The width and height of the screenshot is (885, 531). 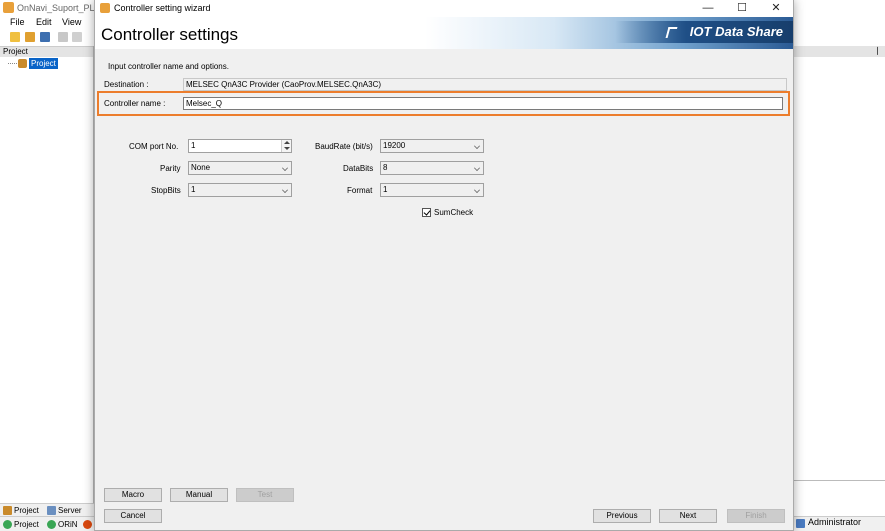 What do you see at coordinates (8, 7) in the screenshot?
I see `app-logo-icon` at bounding box center [8, 7].